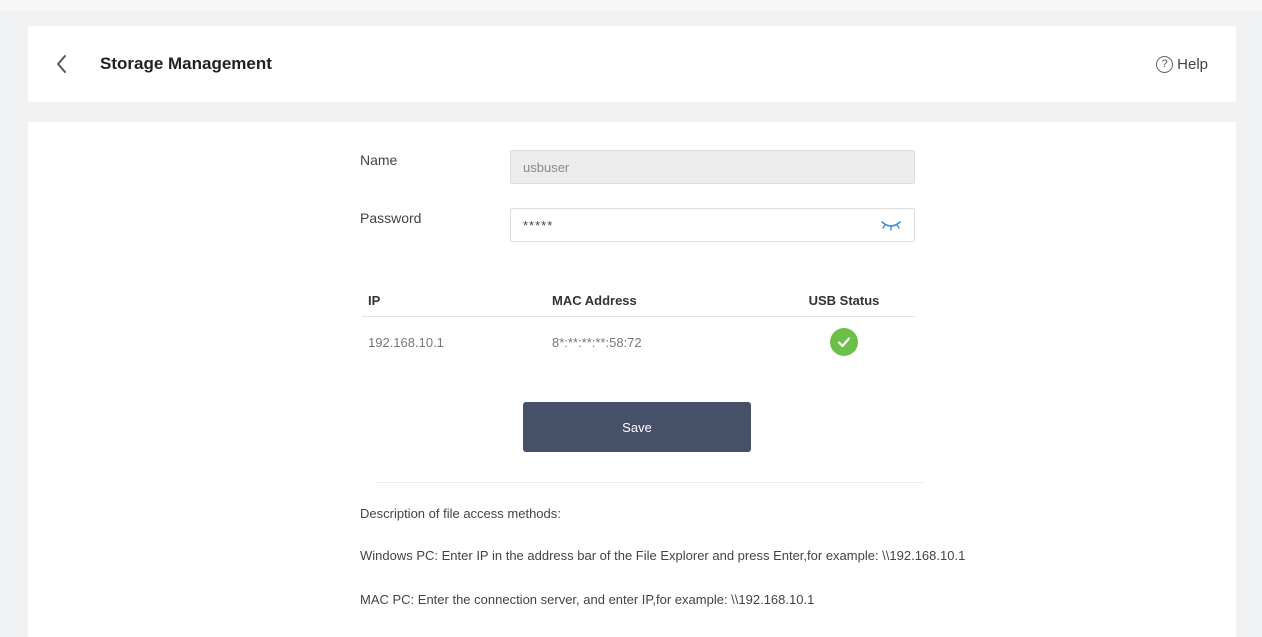 This screenshot has height=637, width=1262. I want to click on back-button, so click(63, 64).